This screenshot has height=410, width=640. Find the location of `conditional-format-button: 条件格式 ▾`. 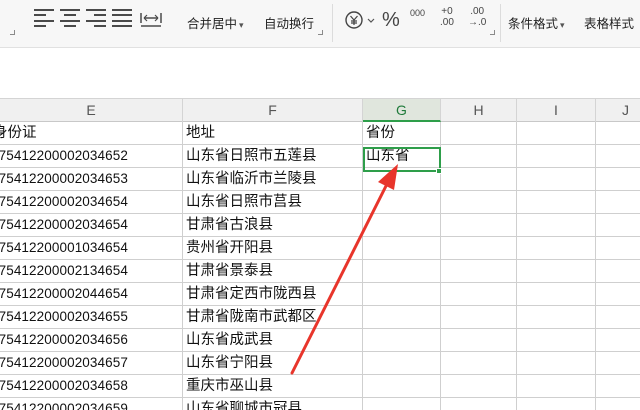

conditional-format-button: 条件格式 ▾ is located at coordinates (536, 22).